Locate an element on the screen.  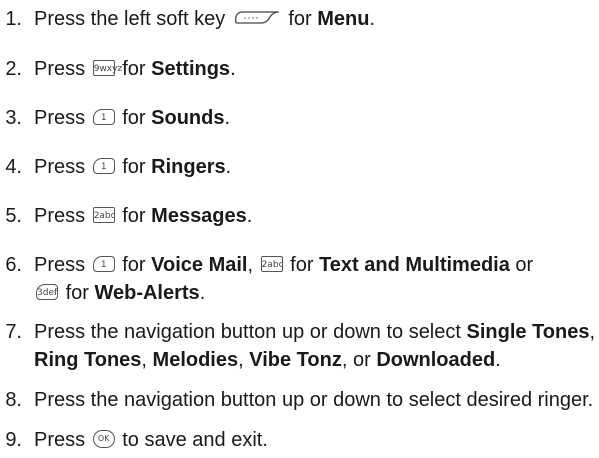
key-3-icon: 3def is located at coordinates (47, 291).